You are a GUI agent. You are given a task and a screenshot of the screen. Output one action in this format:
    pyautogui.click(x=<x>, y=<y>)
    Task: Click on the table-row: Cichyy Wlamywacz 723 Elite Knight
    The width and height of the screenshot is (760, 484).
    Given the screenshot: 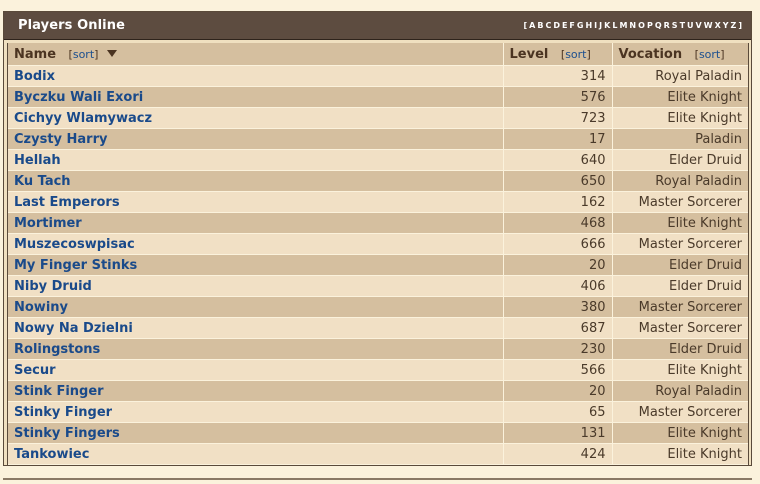 What is the action you would take?
    pyautogui.click(x=378, y=118)
    